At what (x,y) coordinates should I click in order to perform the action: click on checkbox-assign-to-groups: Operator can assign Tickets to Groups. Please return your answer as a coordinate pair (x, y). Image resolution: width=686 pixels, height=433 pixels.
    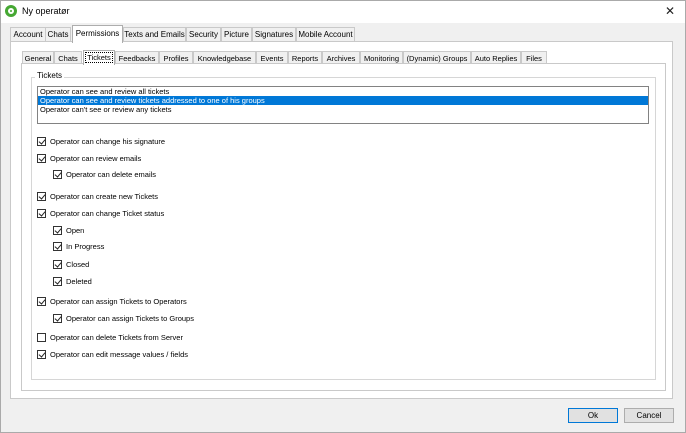
    Looking at the image, I should click on (123, 318).